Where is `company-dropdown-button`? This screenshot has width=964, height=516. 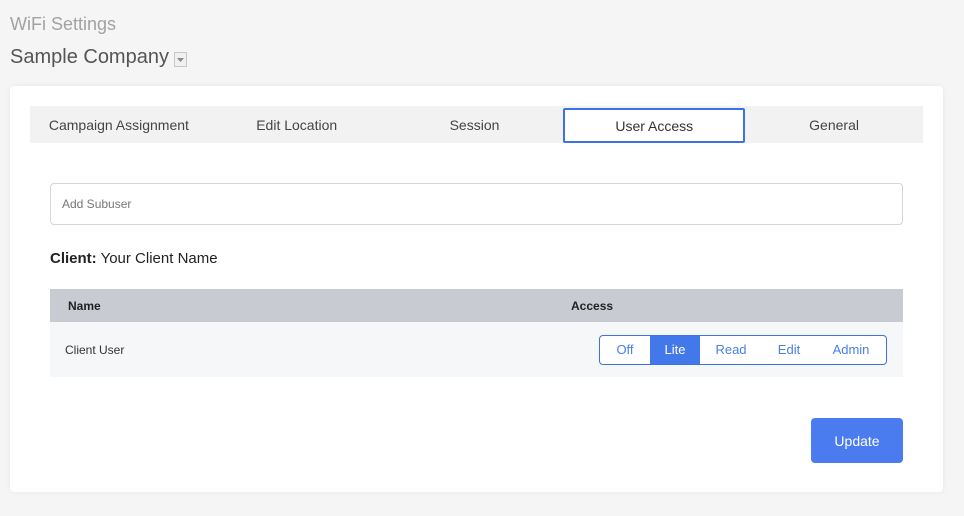 company-dropdown-button is located at coordinates (180, 59).